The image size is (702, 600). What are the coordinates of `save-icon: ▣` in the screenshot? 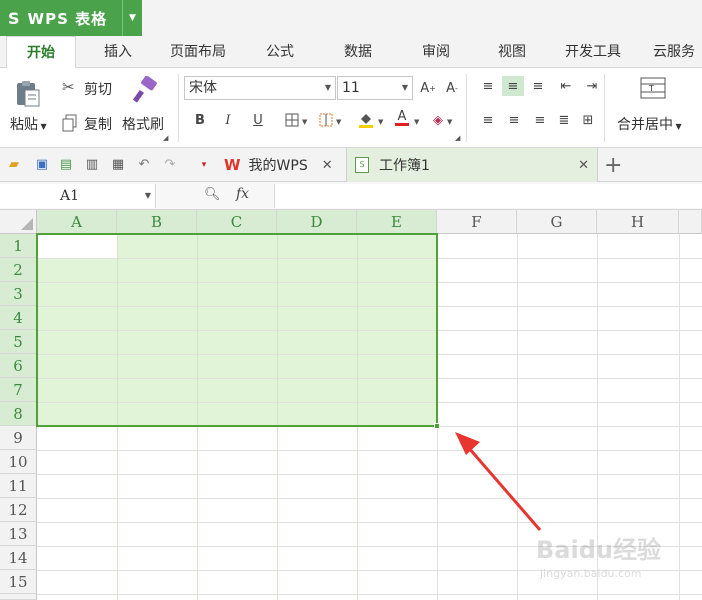 It's located at (42, 165).